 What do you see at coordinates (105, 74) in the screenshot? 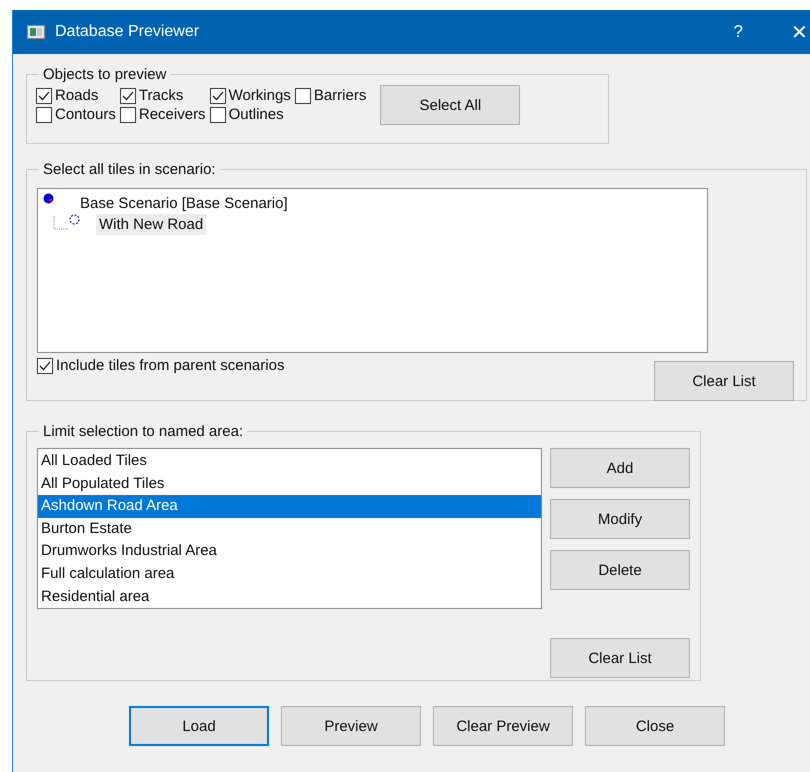
I see `group-title: Objects to preview` at bounding box center [105, 74].